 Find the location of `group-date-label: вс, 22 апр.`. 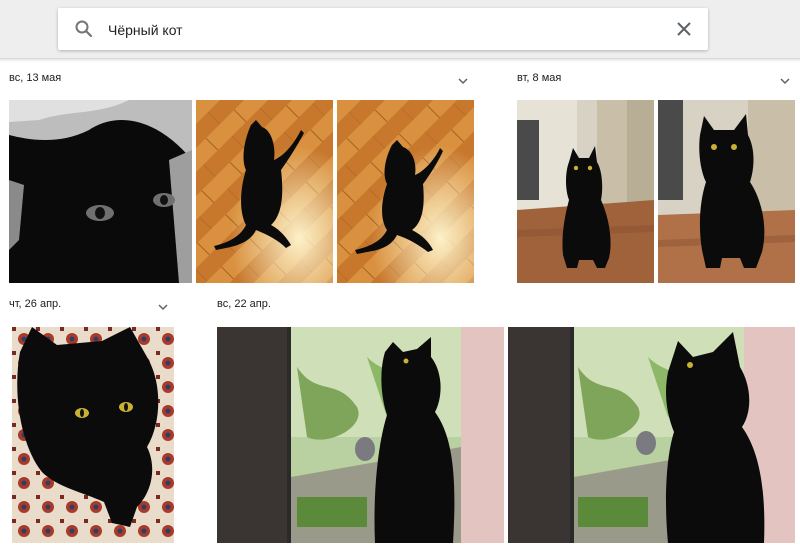

group-date-label: вс, 22 апр. is located at coordinates (244, 304).